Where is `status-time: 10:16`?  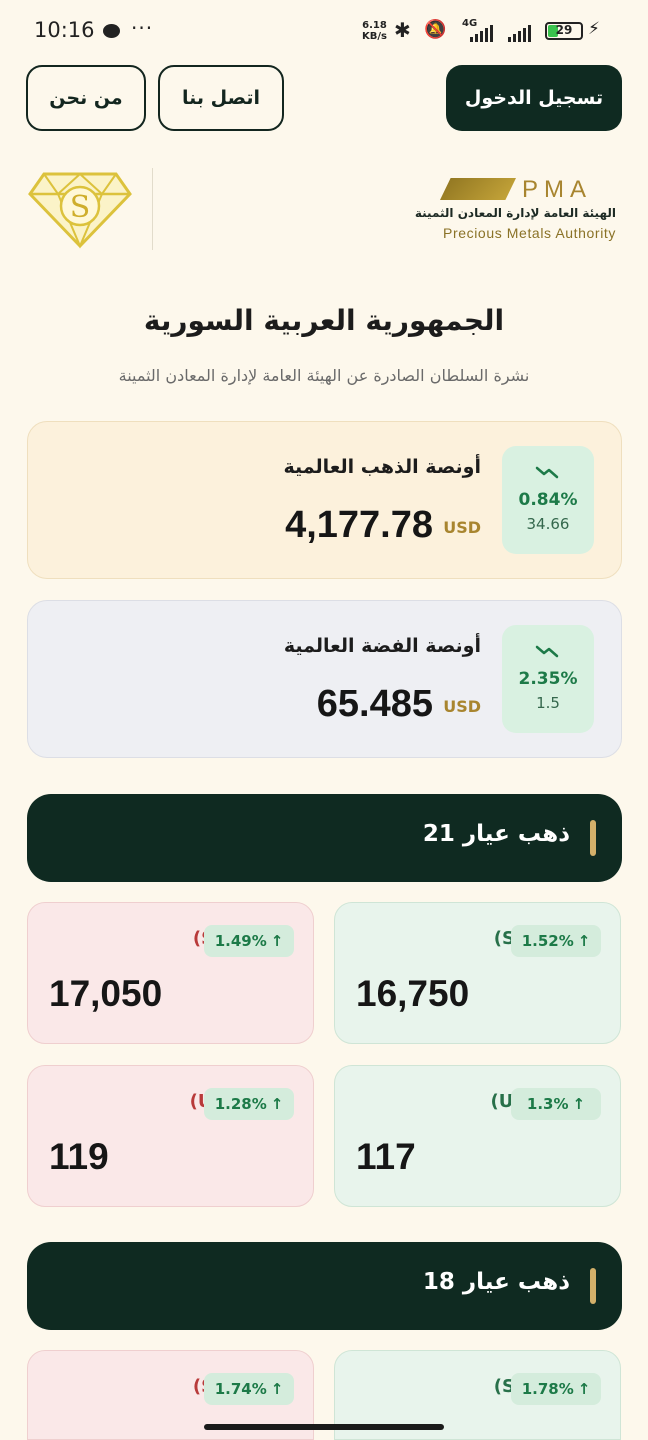 status-time: 10:16 is located at coordinates (64, 30).